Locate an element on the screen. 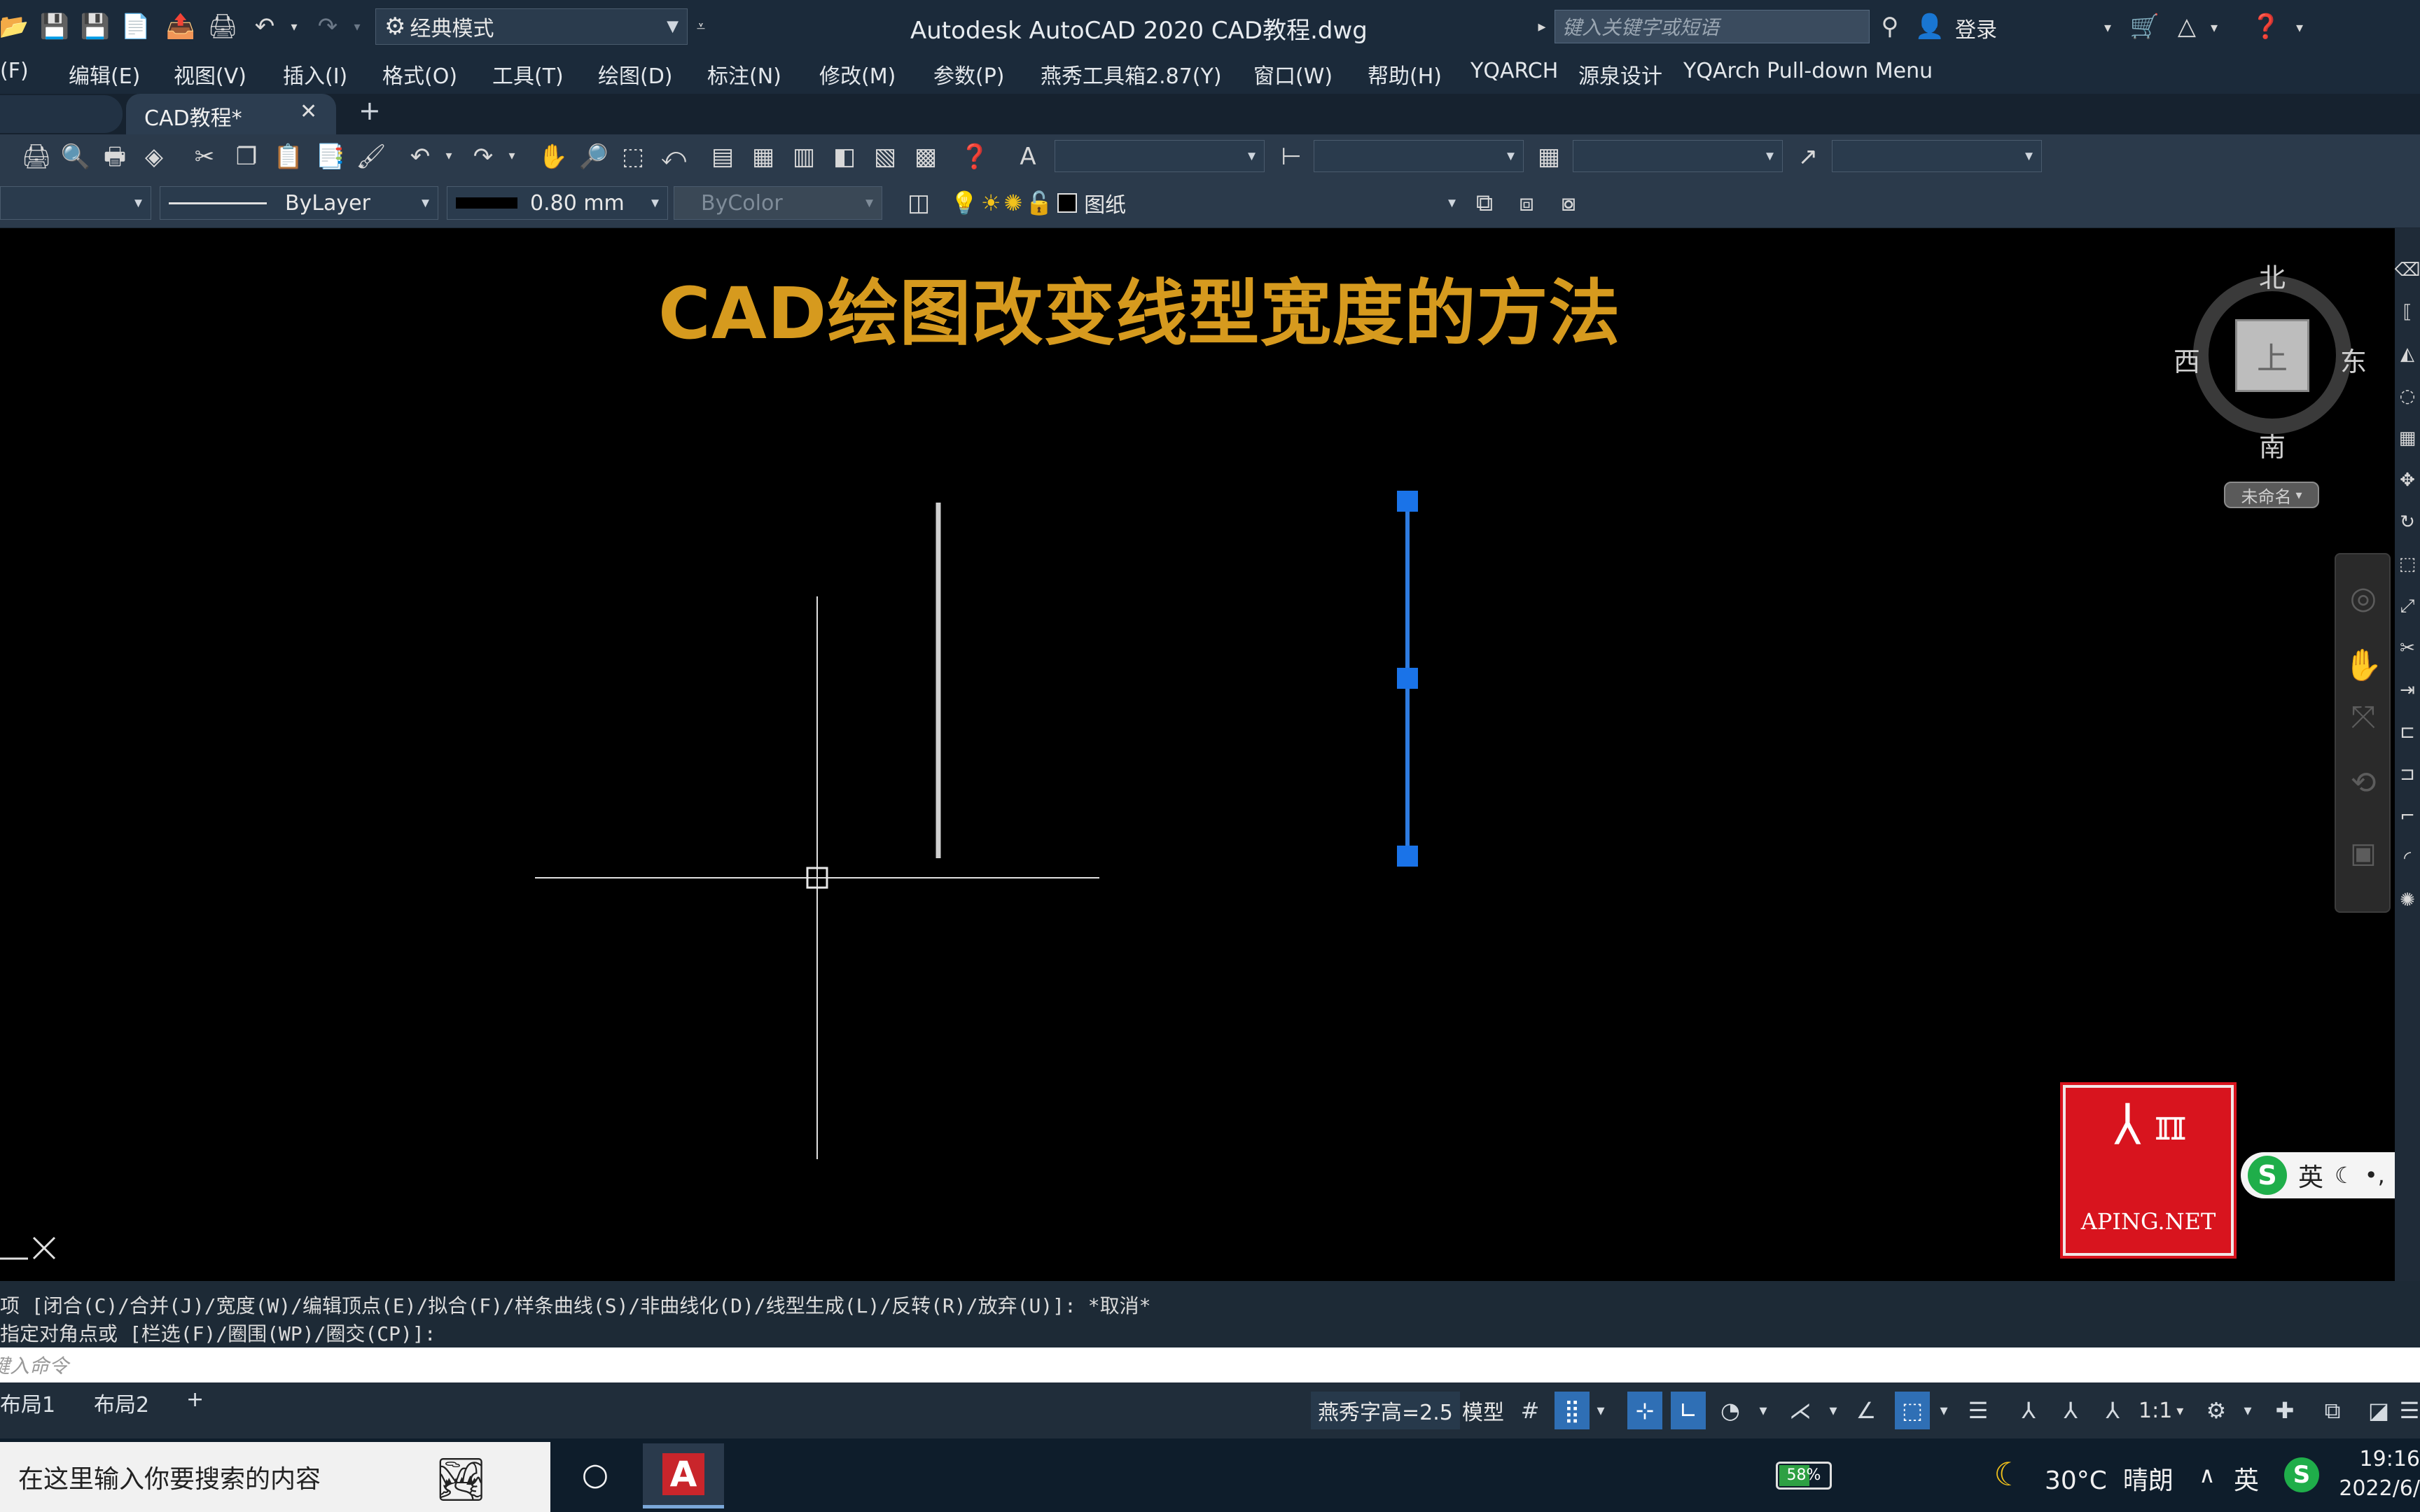  login-dropdown-icon: ▾ is located at coordinates (2107, 27).